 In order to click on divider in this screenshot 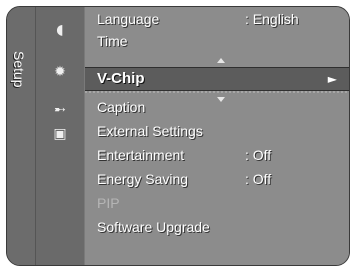, I will do `click(217, 92)`.